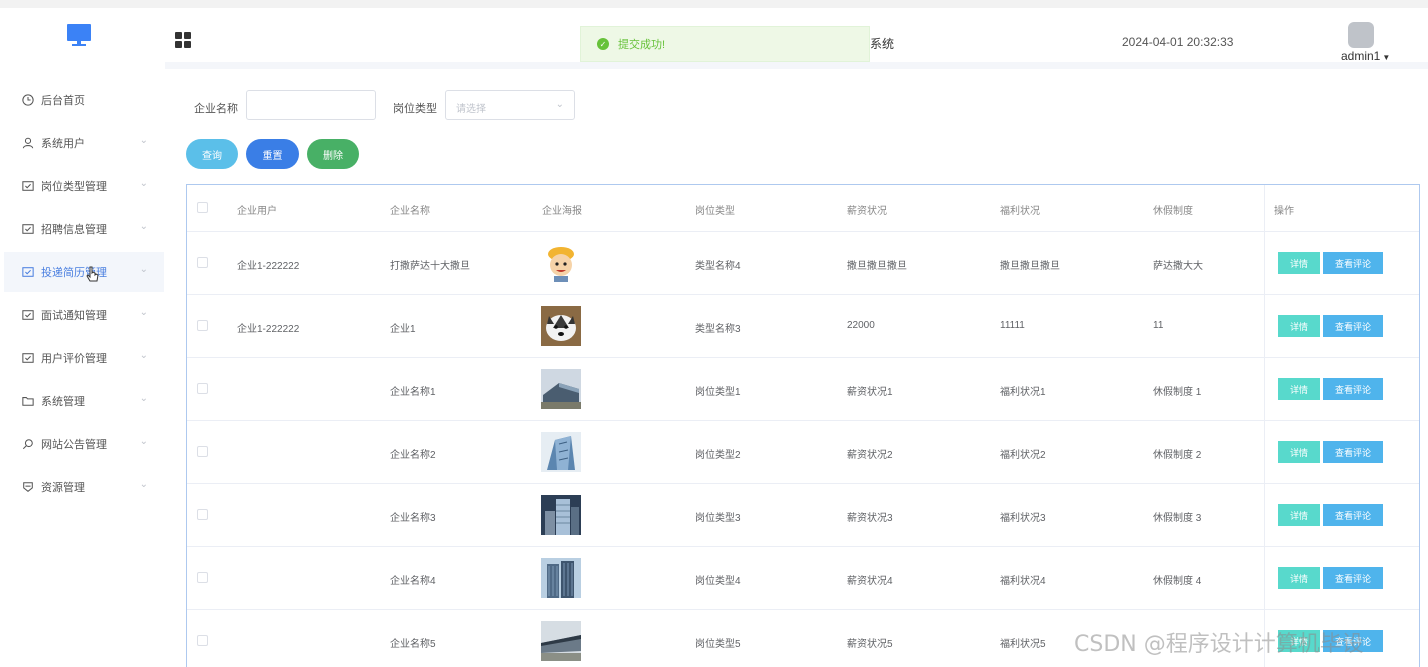 This screenshot has width=1428, height=667. Describe the element at coordinates (1361, 35) in the screenshot. I see `avatar` at that location.